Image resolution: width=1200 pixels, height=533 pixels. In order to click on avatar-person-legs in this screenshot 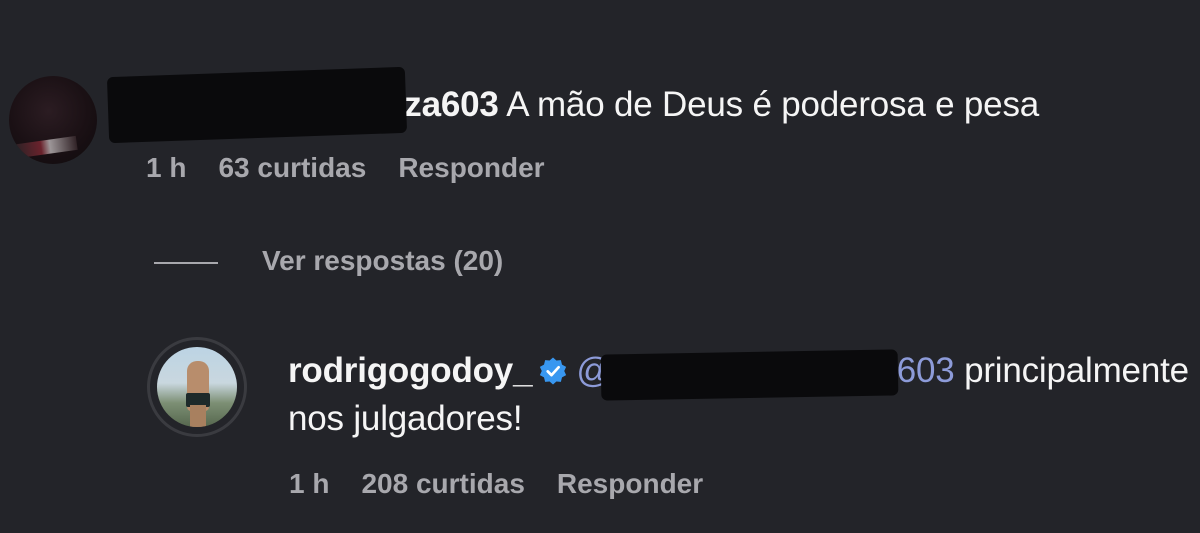, I will do `click(198, 416)`.